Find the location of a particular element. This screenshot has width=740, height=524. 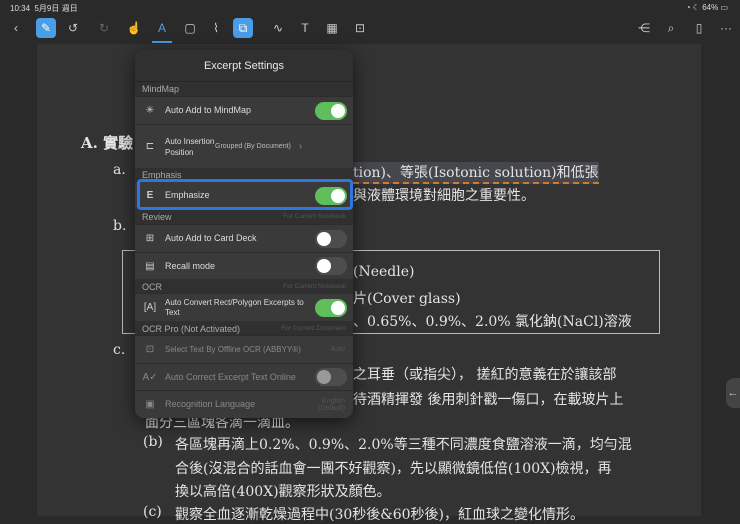

status-right: ◔ ☾ 64% ▭ is located at coordinates (706, 7).